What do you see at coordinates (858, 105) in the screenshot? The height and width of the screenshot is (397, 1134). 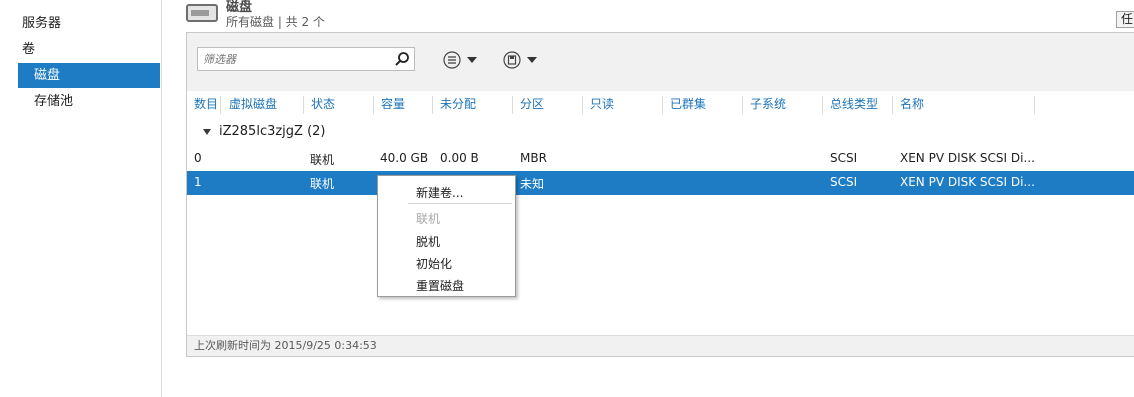 I see `column-header-bus-type: 总线类型` at bounding box center [858, 105].